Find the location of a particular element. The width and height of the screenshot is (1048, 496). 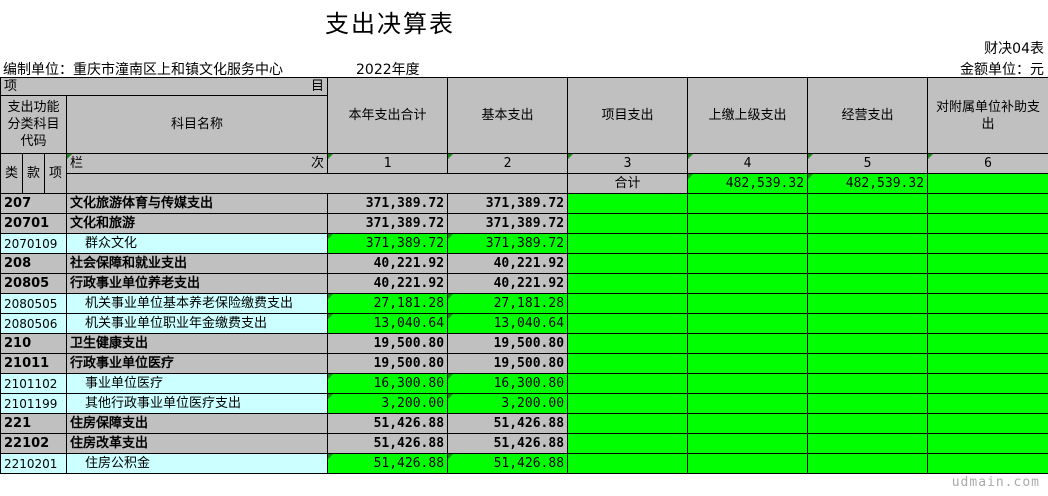

row-subject-name: 住房公积金 is located at coordinates (197, 463).